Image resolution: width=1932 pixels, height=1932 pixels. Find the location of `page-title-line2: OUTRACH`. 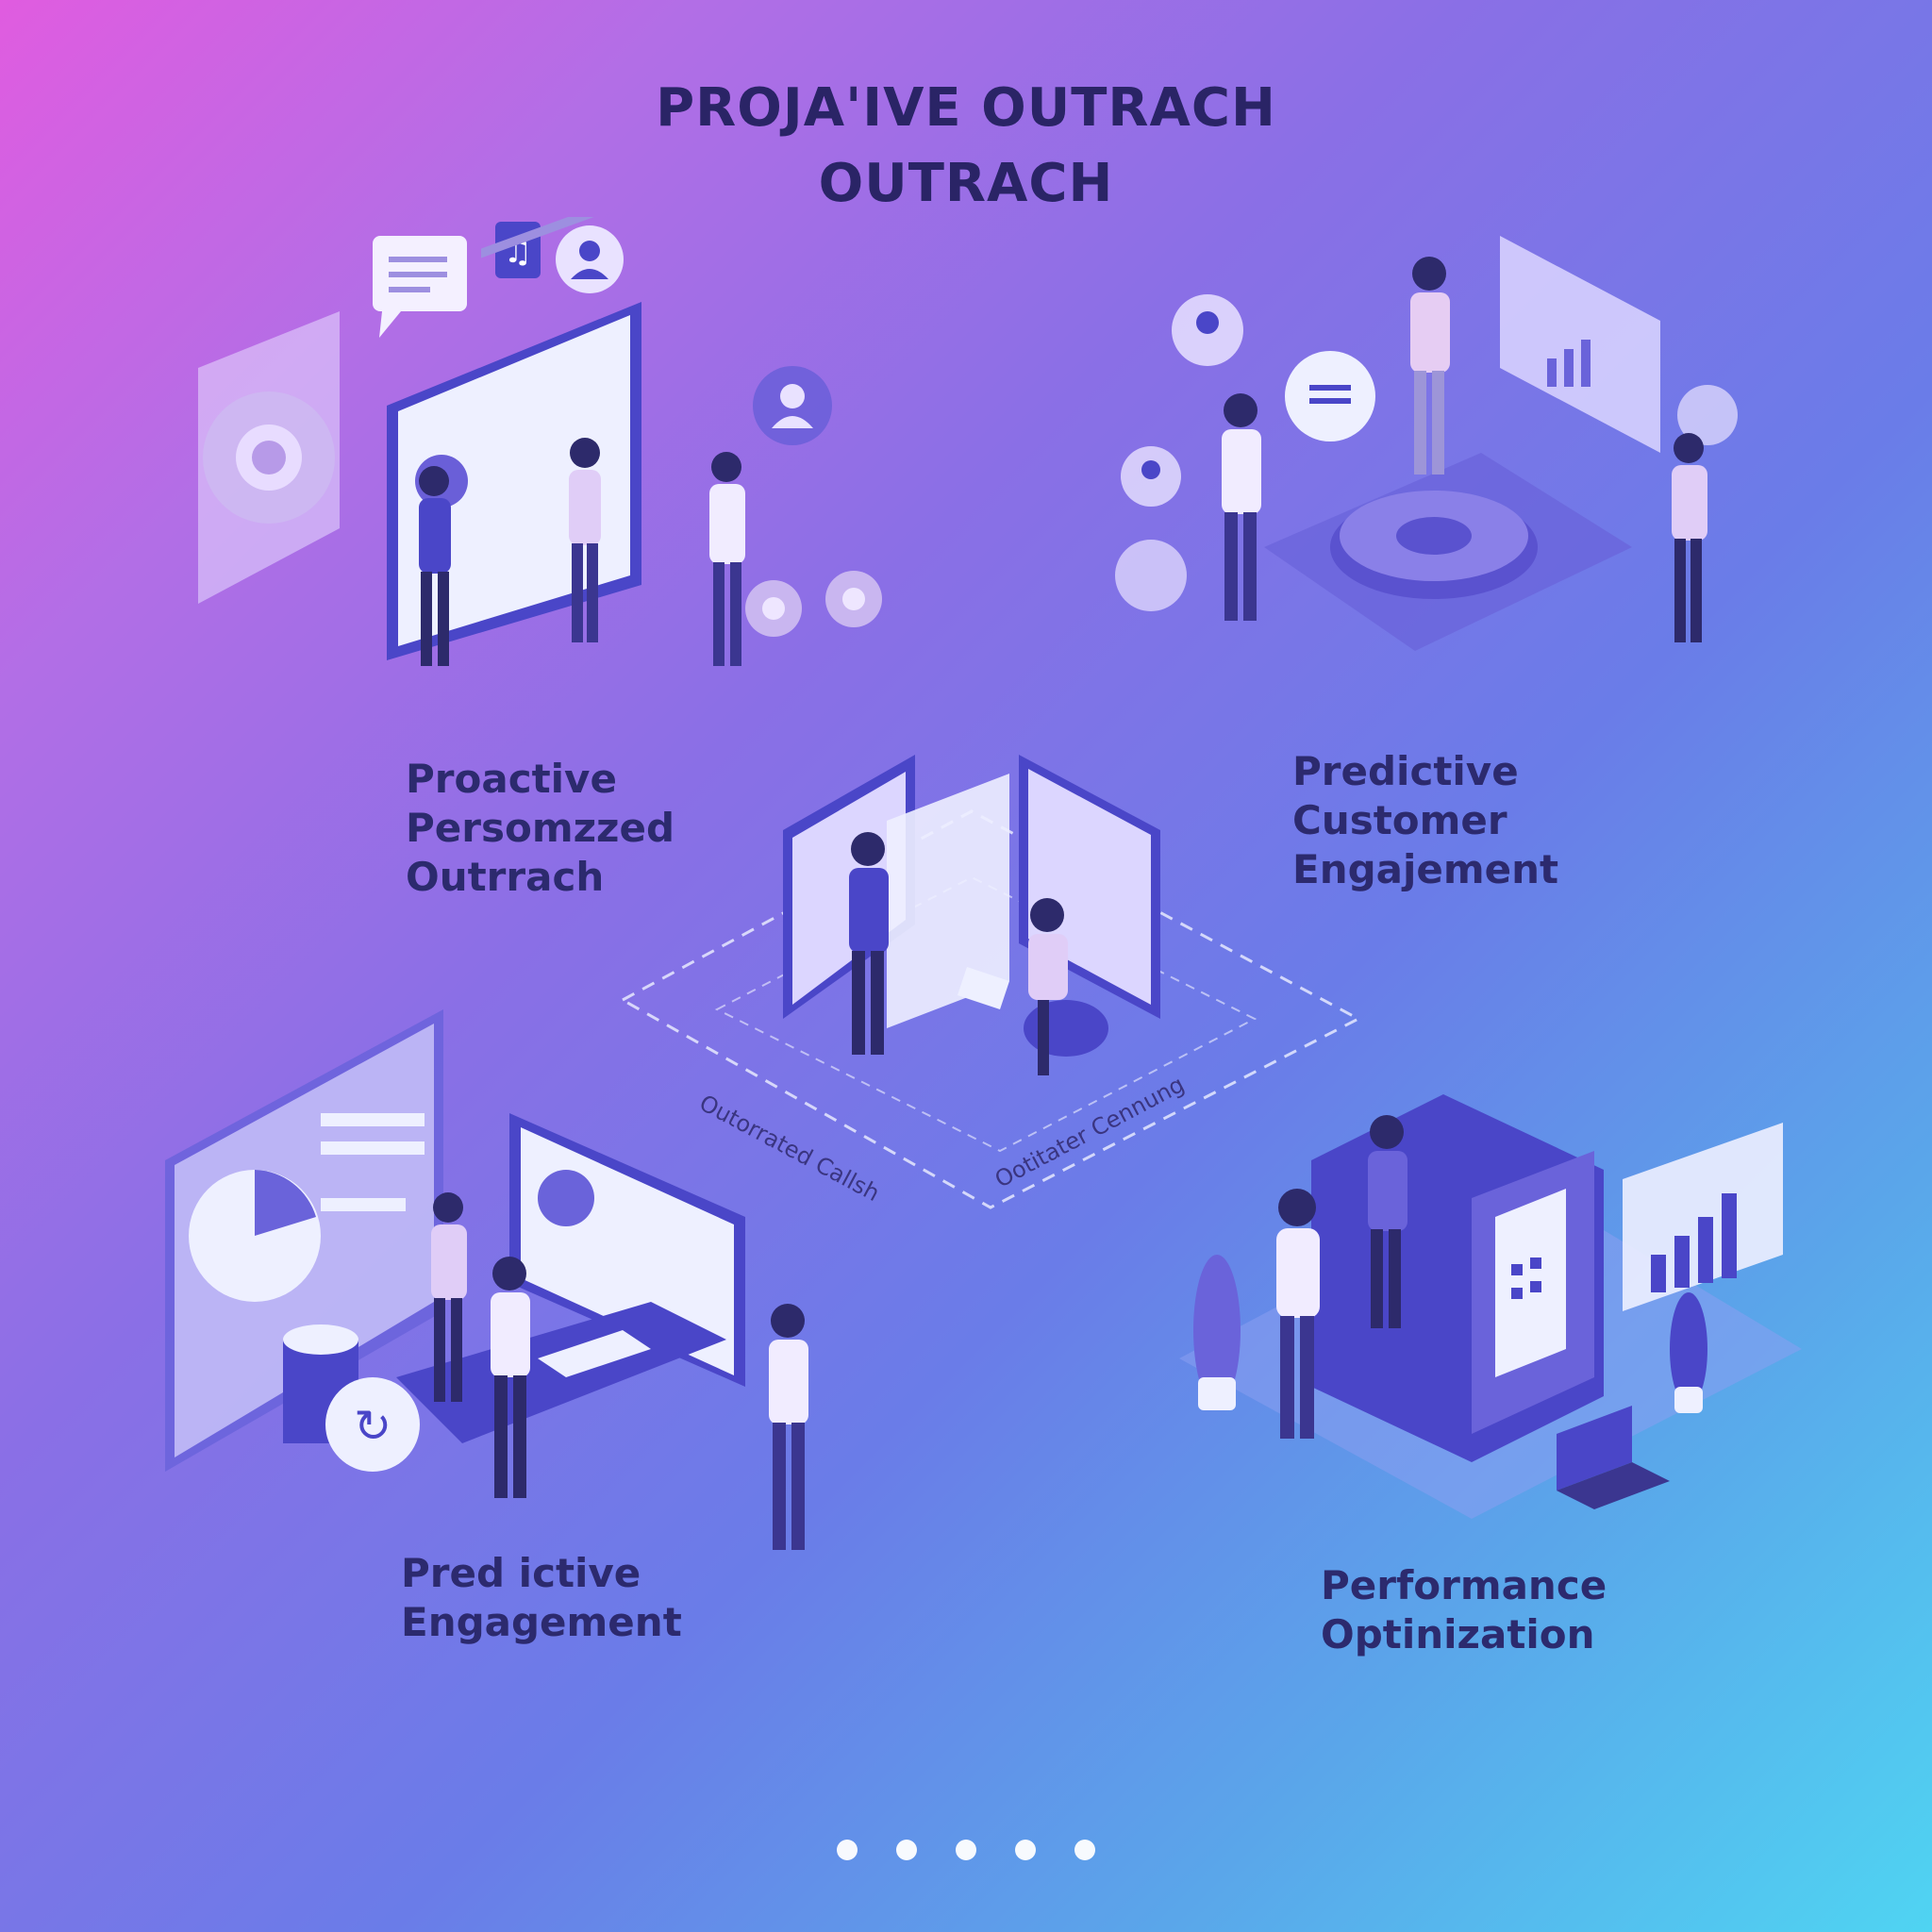

page-title-line2: OUTRACH is located at coordinates (966, 183).